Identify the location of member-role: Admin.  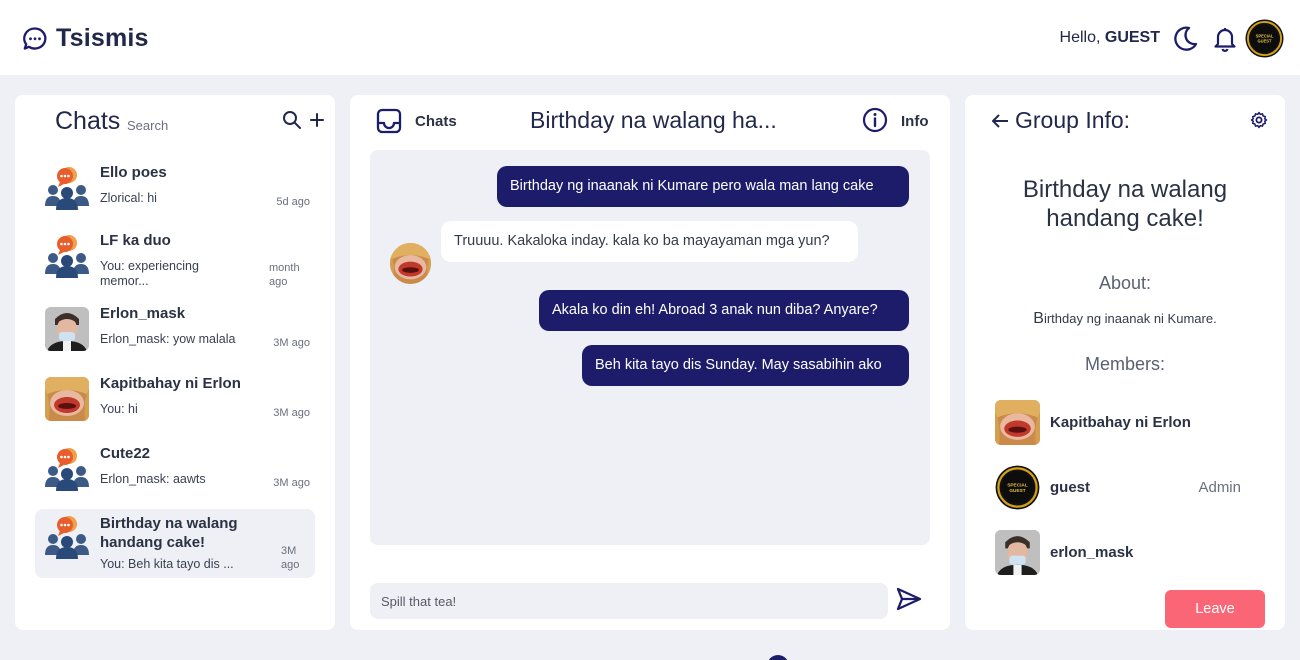
(1219, 487).